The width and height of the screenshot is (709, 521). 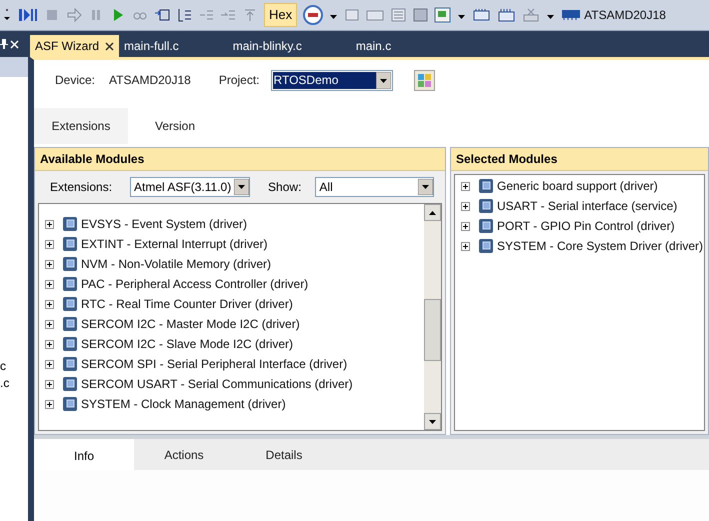 What do you see at coordinates (424, 80) in the screenshot?
I see `configure-icon` at bounding box center [424, 80].